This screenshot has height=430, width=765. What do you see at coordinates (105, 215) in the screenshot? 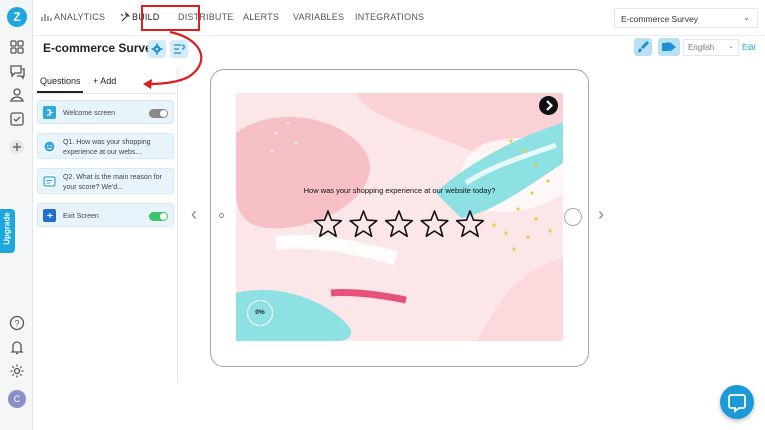
I see `list-item-exit: Exit Screen` at bounding box center [105, 215].